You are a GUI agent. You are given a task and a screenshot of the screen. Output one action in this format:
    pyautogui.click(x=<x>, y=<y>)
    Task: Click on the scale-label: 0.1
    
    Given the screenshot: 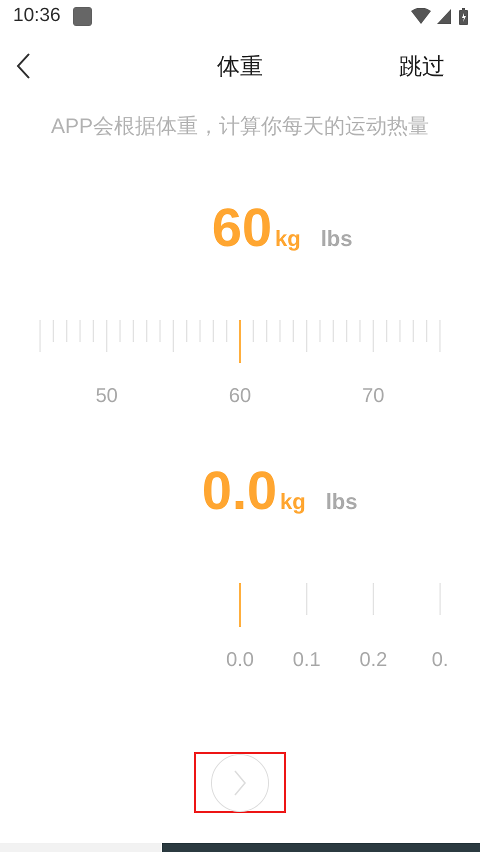 What is the action you would take?
    pyautogui.click(x=306, y=660)
    